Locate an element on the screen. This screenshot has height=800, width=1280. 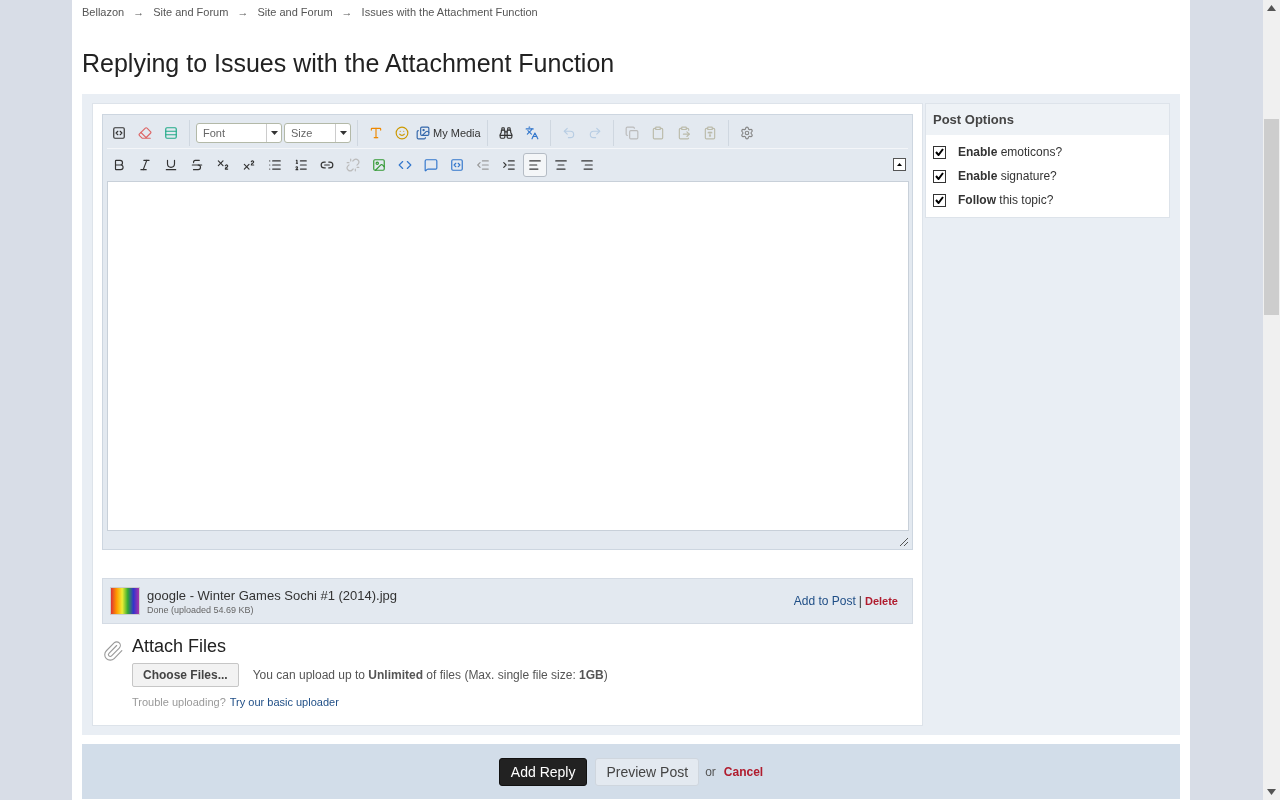
option-label: Enable signature? is located at coordinates (1007, 176).